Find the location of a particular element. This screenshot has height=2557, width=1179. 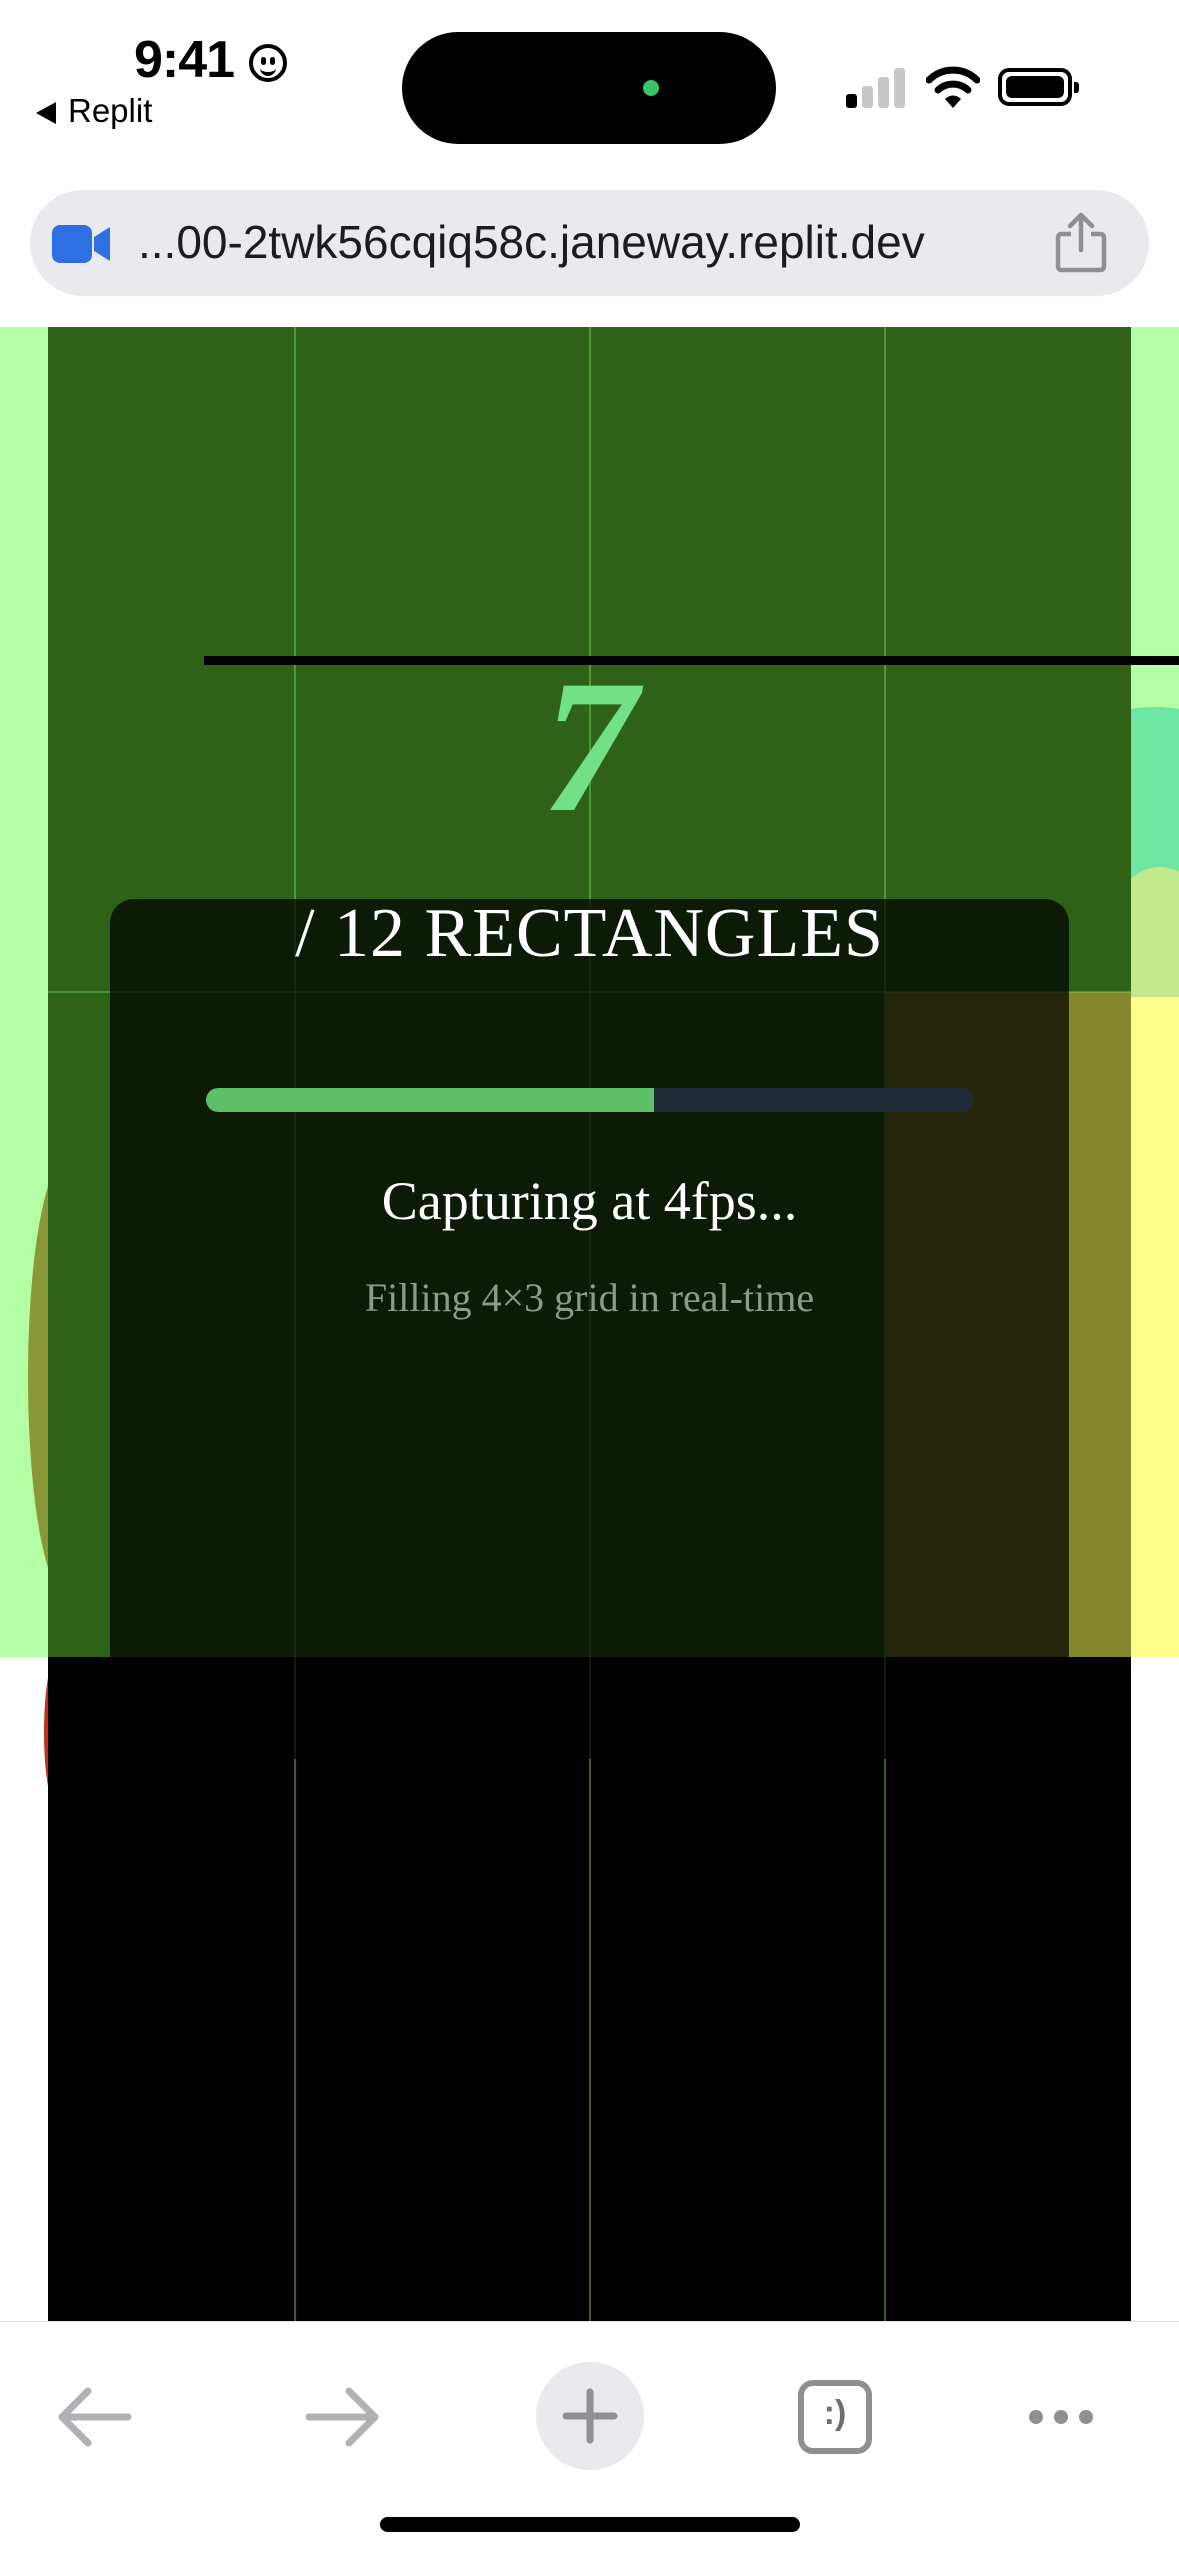

dynamic-island is located at coordinates (589, 88).